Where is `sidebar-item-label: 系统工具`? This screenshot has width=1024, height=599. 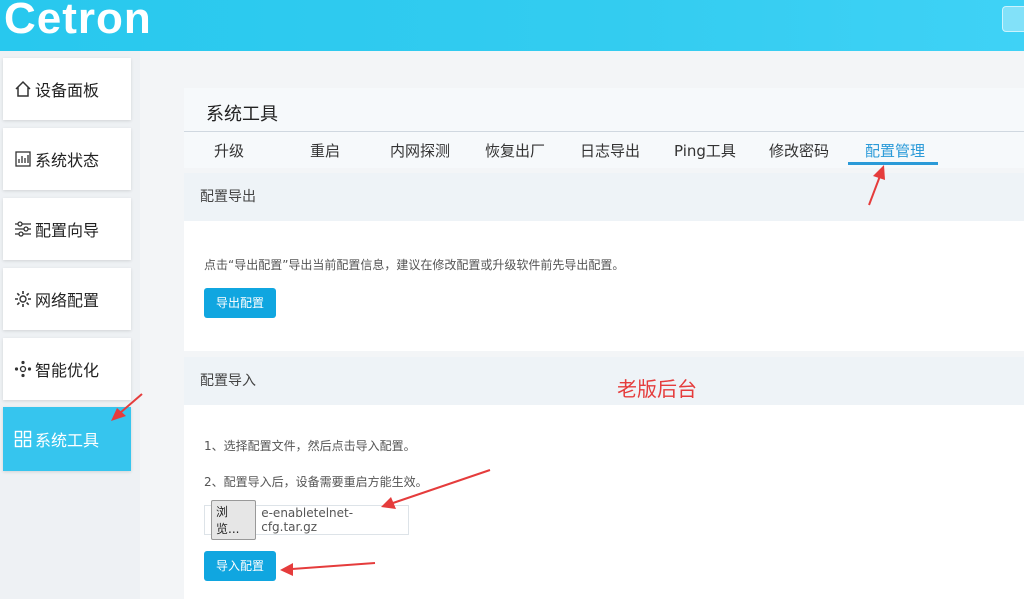
sidebar-item-label: 系统工具 is located at coordinates (67, 440).